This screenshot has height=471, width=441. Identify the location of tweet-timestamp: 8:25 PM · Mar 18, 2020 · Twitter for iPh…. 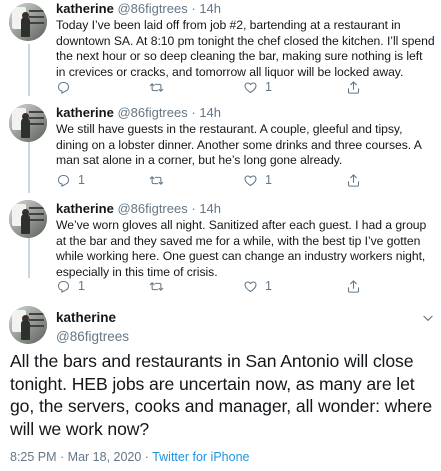
(129, 457).